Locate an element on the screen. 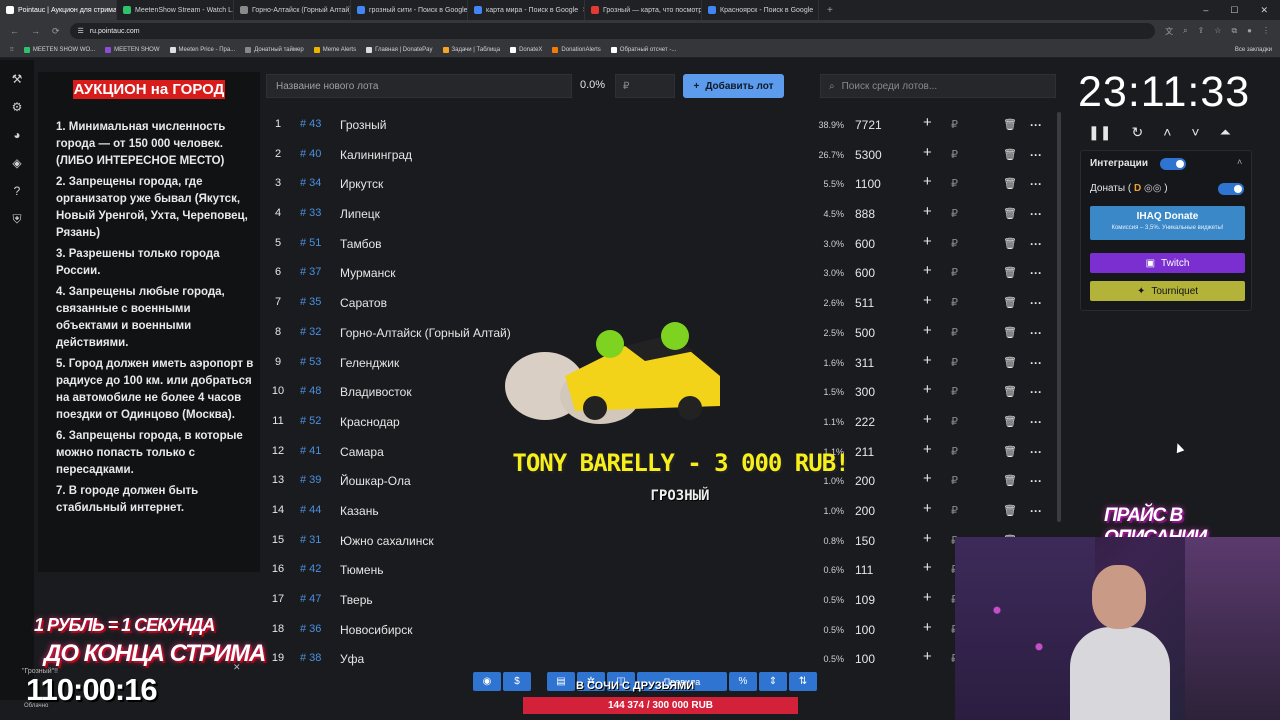 This screenshot has height=720, width=1280. chevron-down-icon: ˅ is located at coordinates (1195, 132).